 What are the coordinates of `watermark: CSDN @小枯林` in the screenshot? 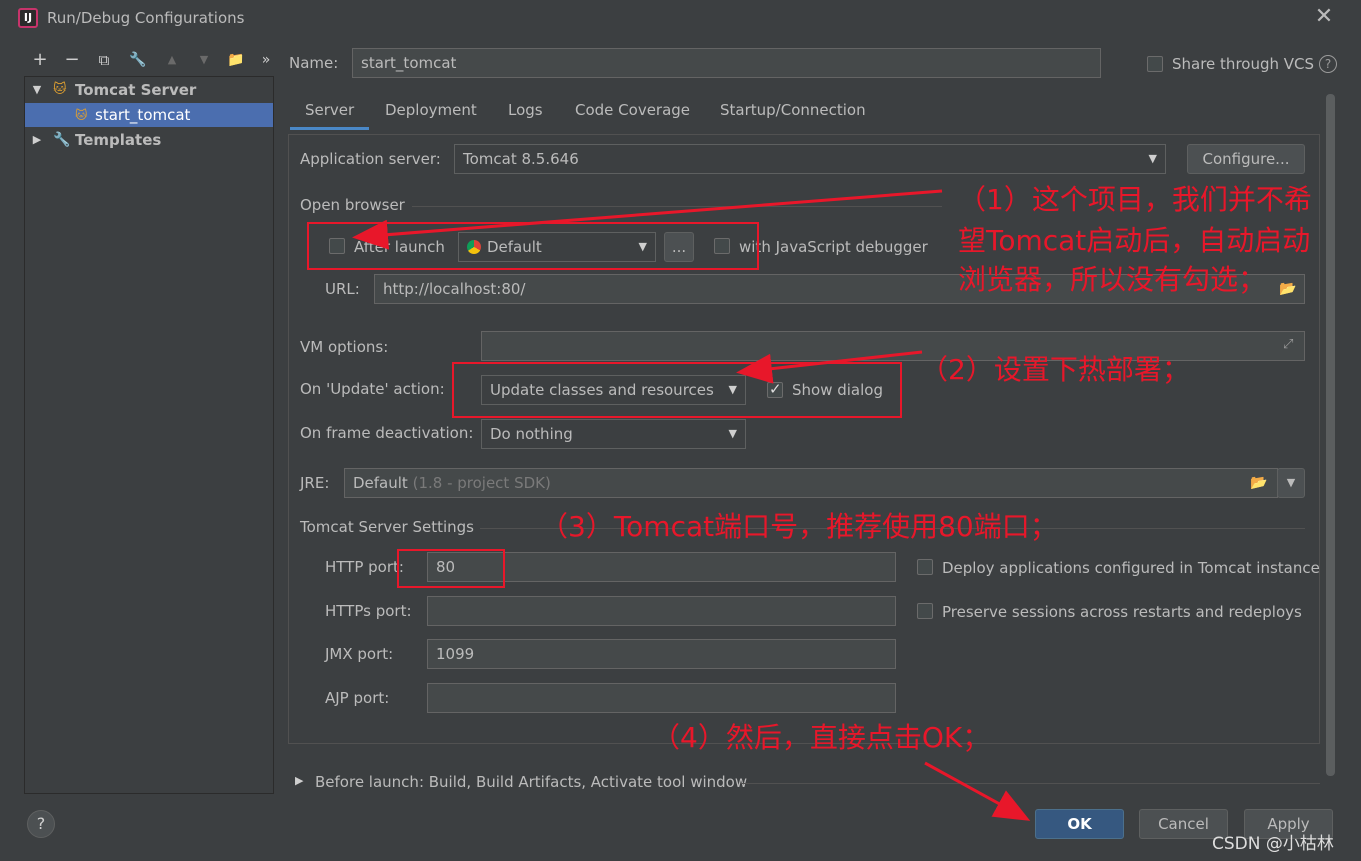 It's located at (1273, 844).